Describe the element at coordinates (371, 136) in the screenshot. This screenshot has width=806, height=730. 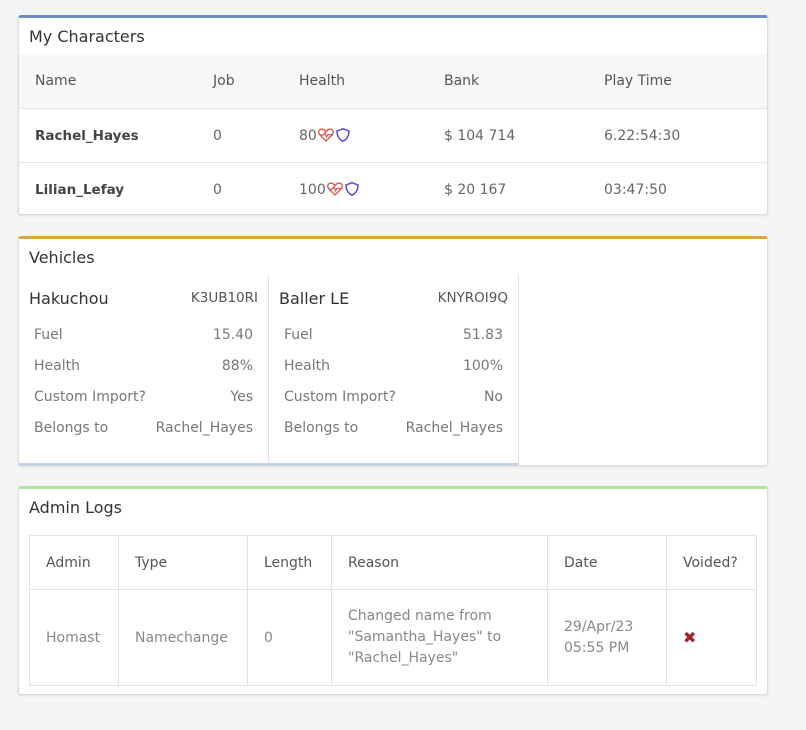
I see `character-health: 80` at that location.